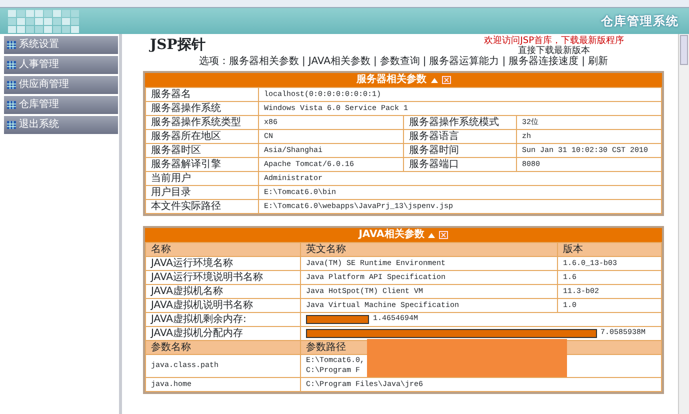 Image resolution: width=689 pixels, height=414 pixels. I want to click on option-link: JAVA相关参数, so click(339, 61).